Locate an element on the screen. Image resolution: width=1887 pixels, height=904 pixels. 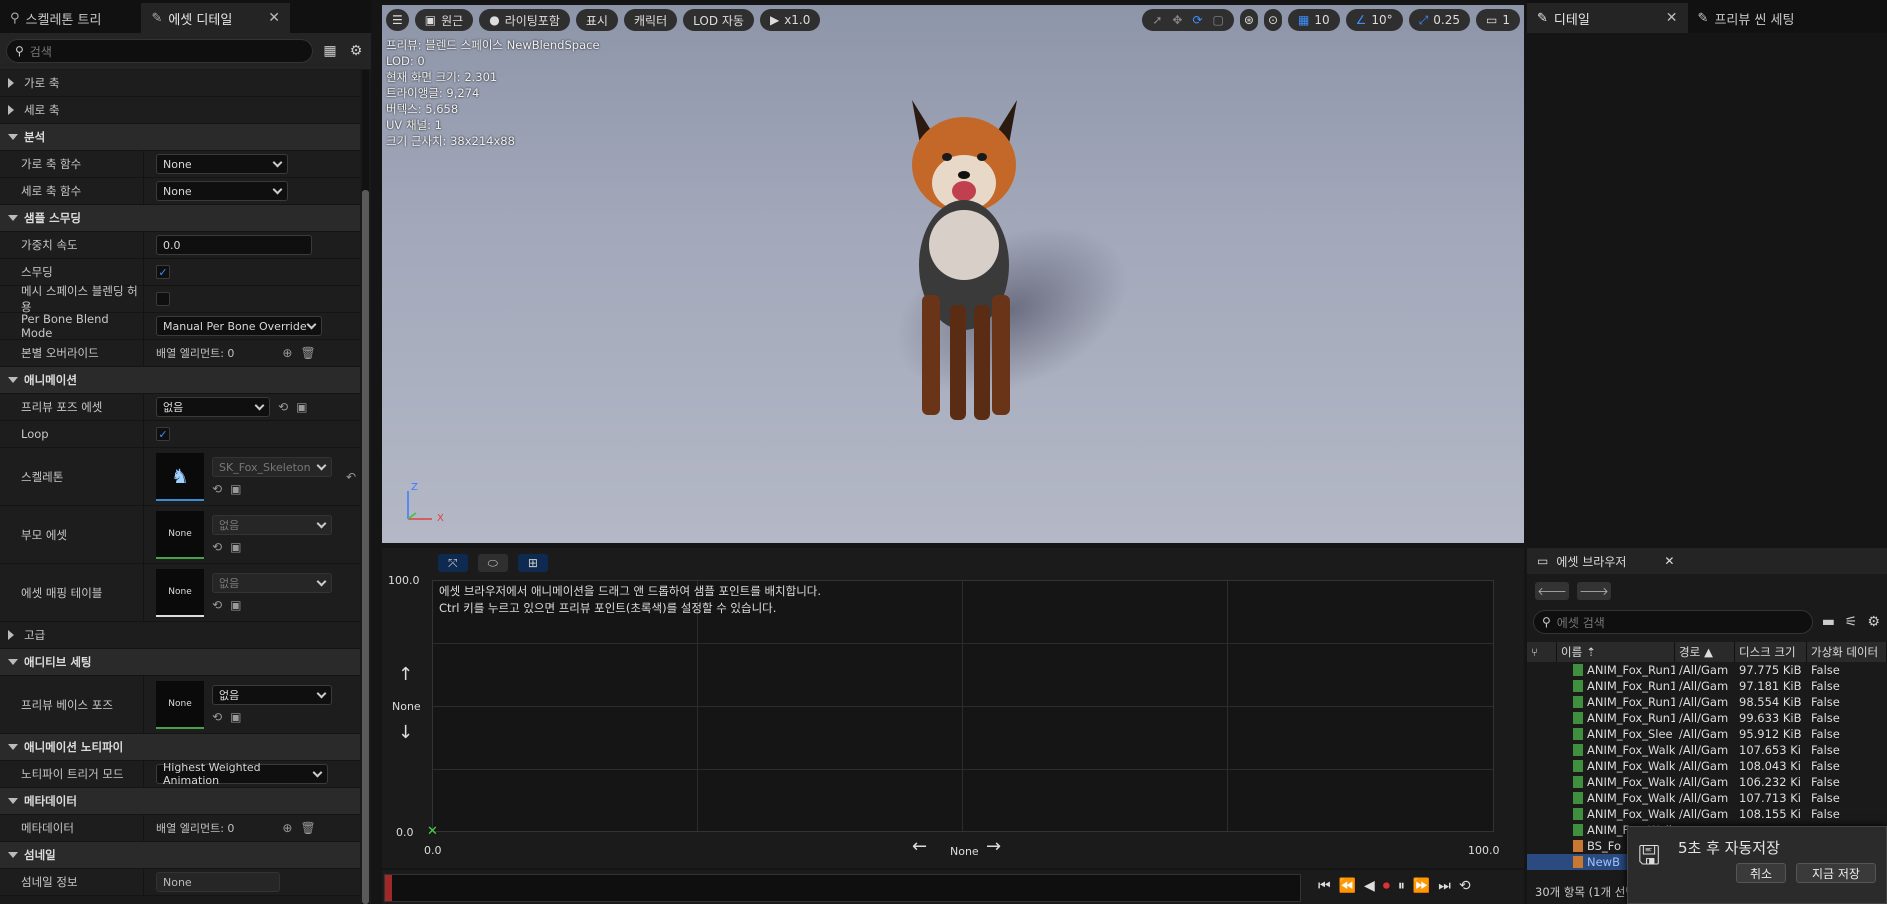
list-item: ANIM_Fox_Walk/All/Gam 107.713 Ki False is located at coordinates (1707, 798).